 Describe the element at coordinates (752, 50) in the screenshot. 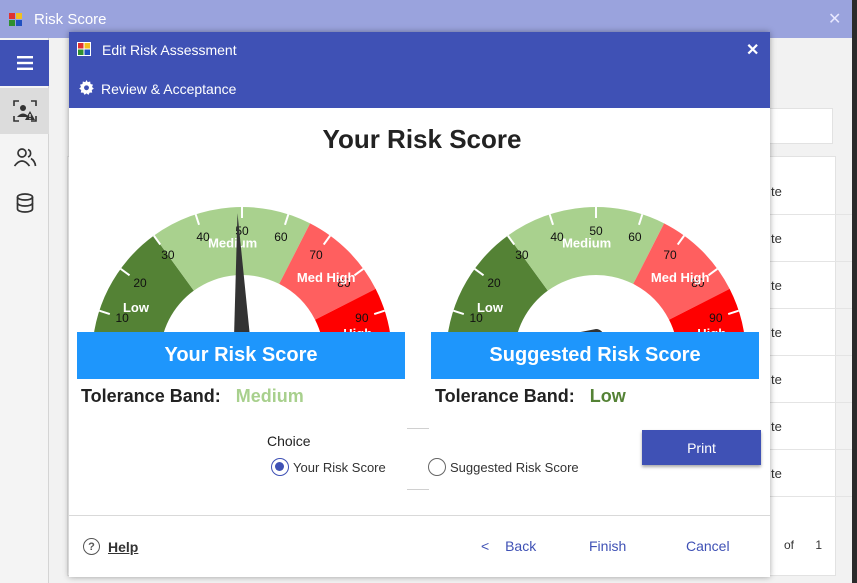

I see `dialog-close-icon: ✕` at that location.